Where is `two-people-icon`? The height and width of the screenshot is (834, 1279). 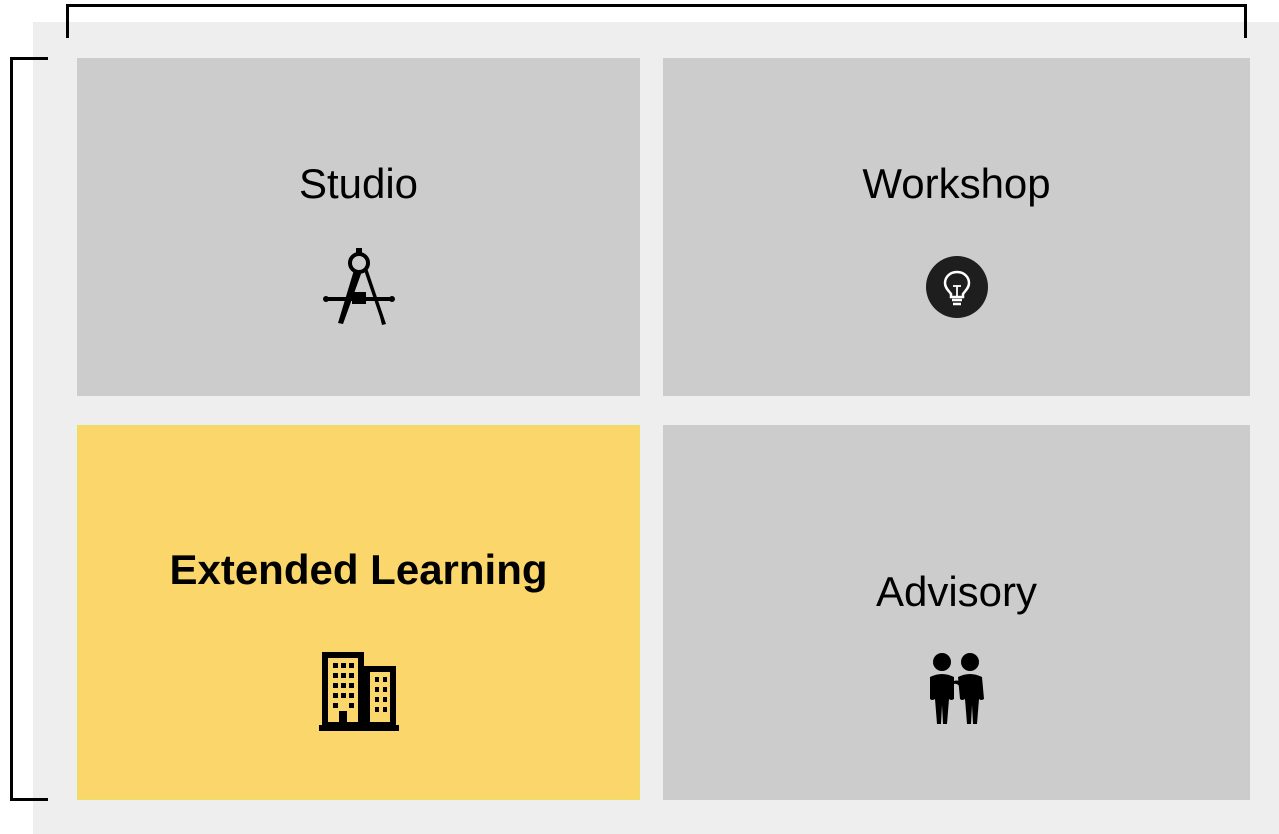 two-people-icon is located at coordinates (957, 689).